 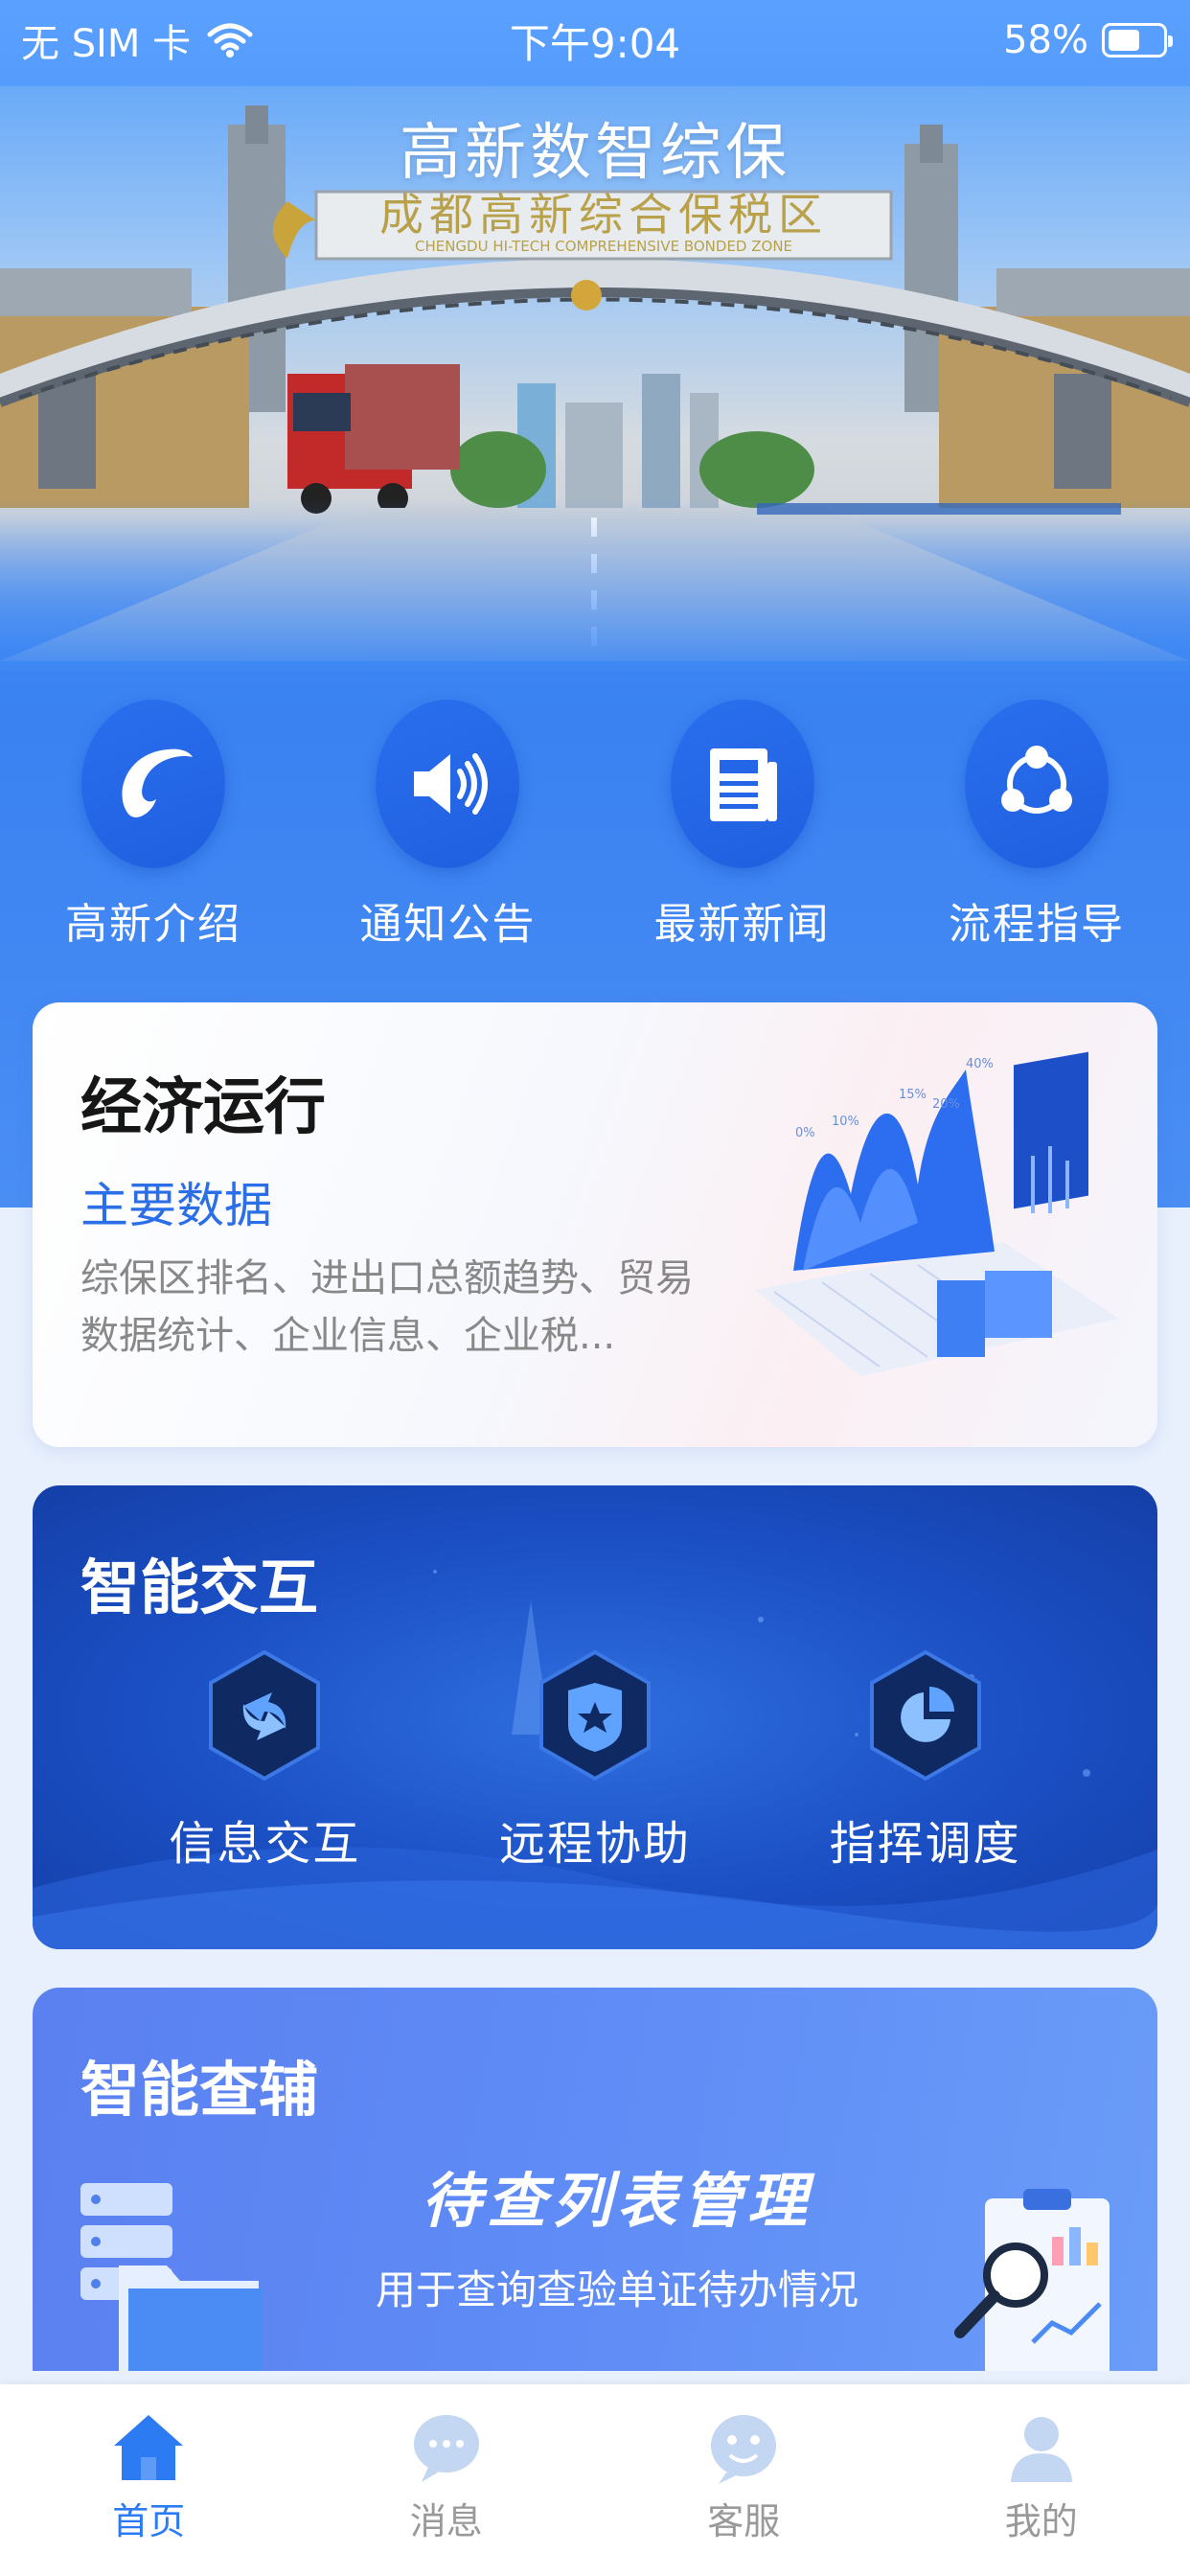 I want to click on tab-label: 我的, so click(x=1041, y=2521).